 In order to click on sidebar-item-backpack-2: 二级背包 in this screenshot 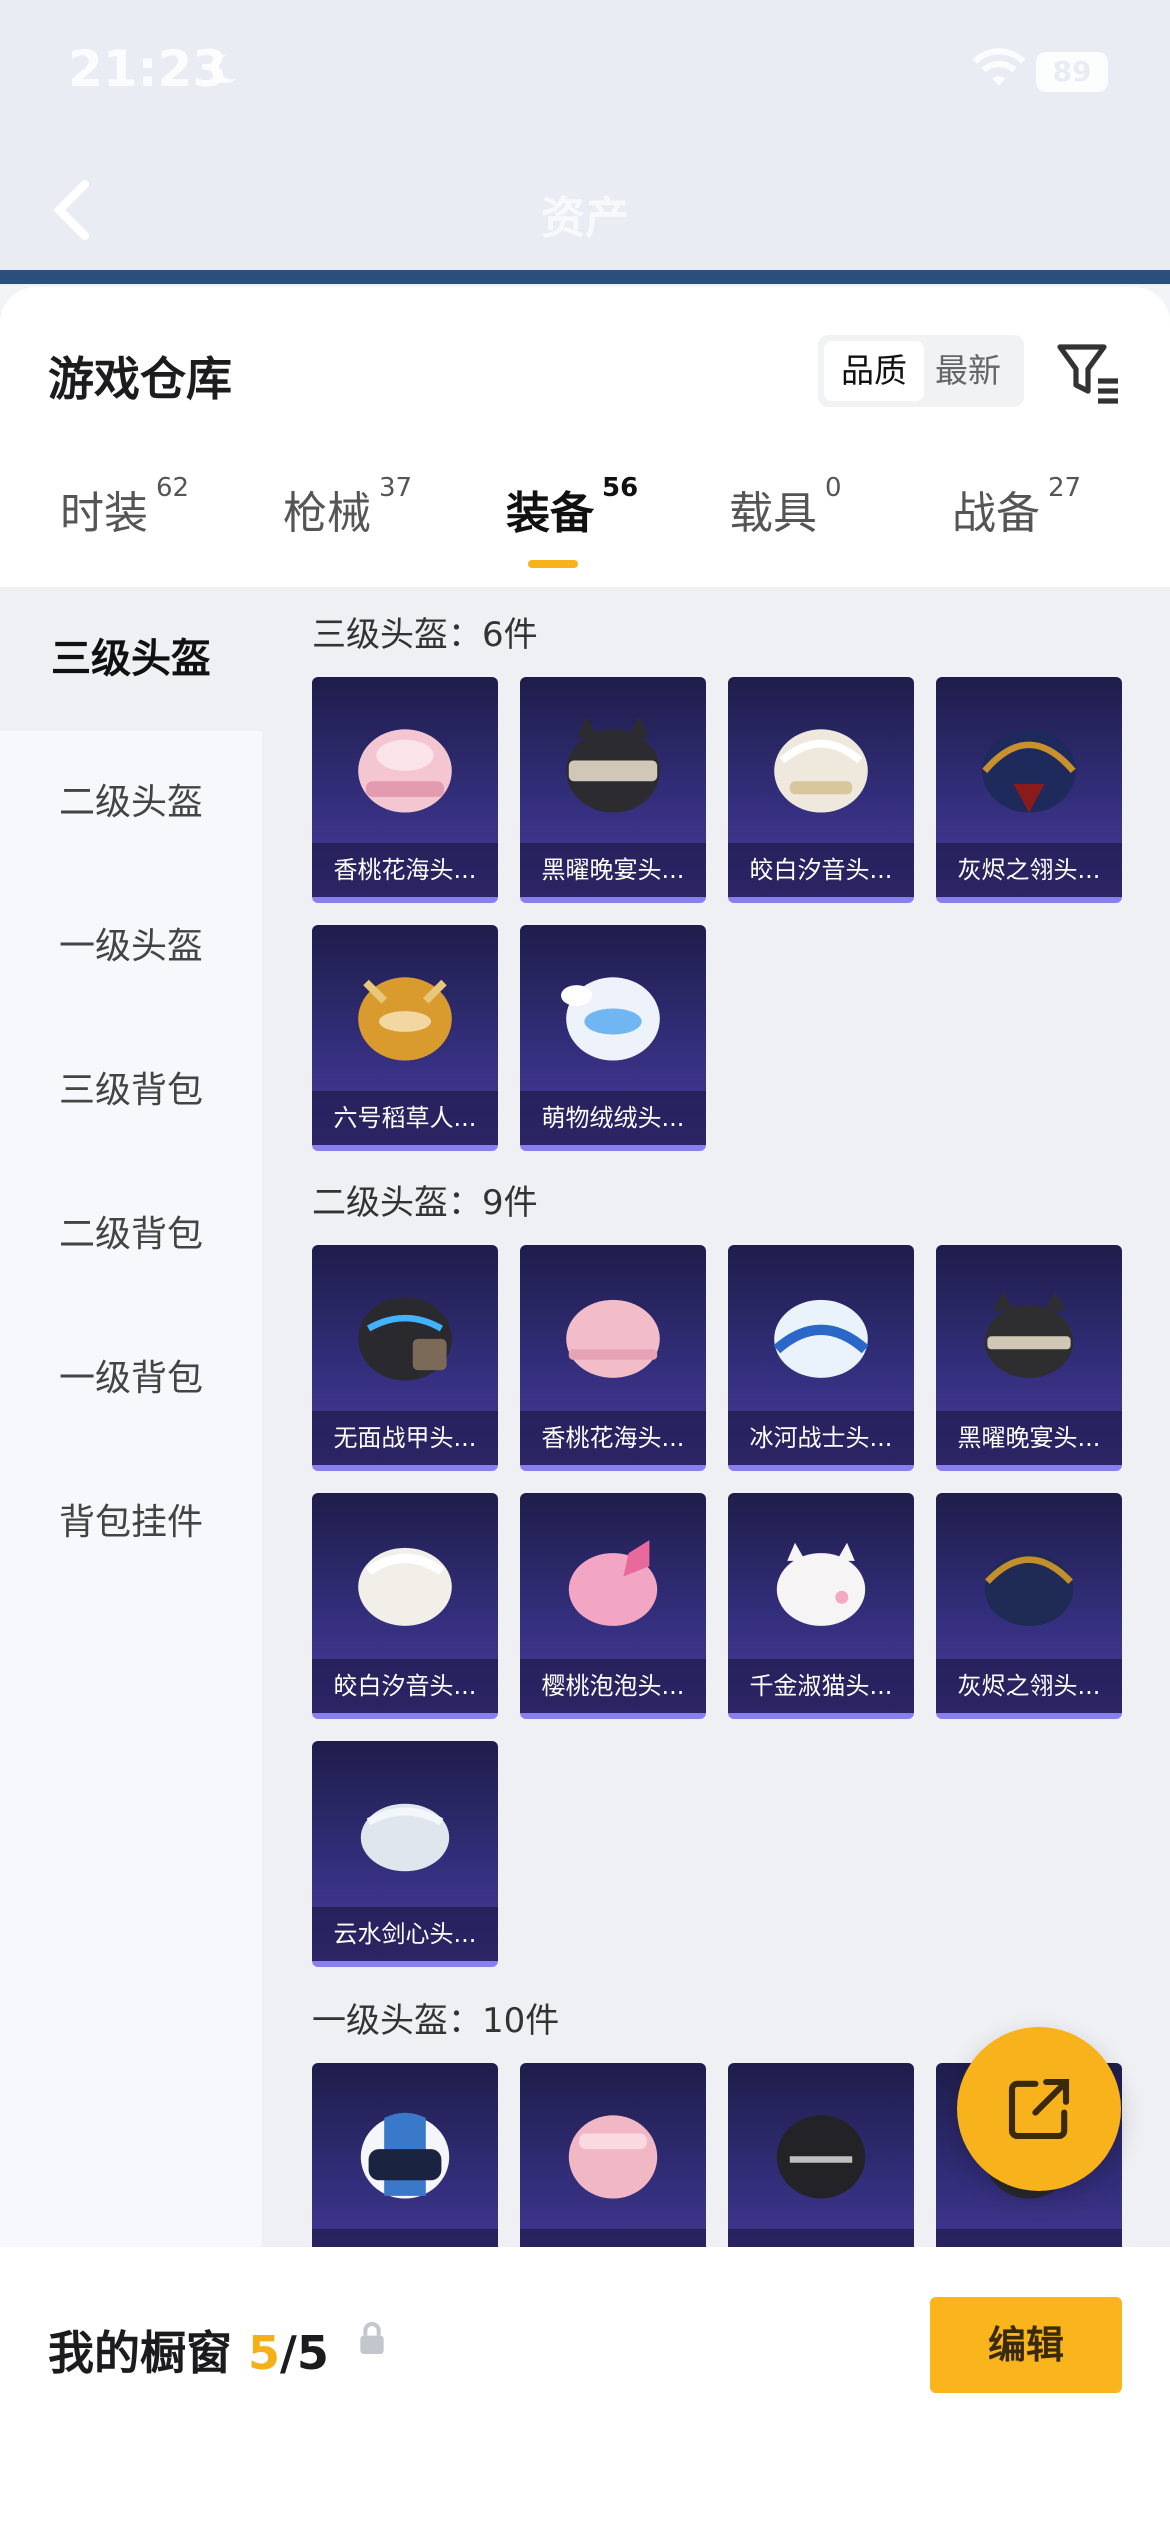, I will do `click(131, 1235)`.